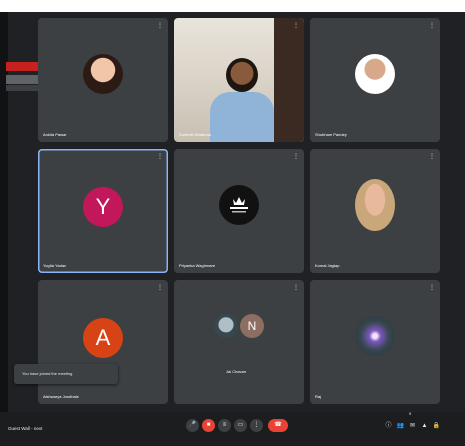 Image resolution: width=465 pixels, height=446 pixels. I want to click on hangup-icon: ☎, so click(278, 425).